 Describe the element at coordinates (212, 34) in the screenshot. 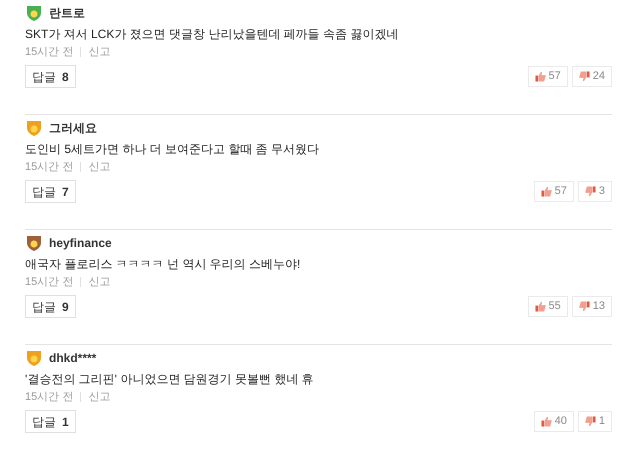

I see `comment-text: SKT가 져서 LCK가 졌으면 댓글창 난리났을텐데 페까들 속좀 끓이겠네` at that location.